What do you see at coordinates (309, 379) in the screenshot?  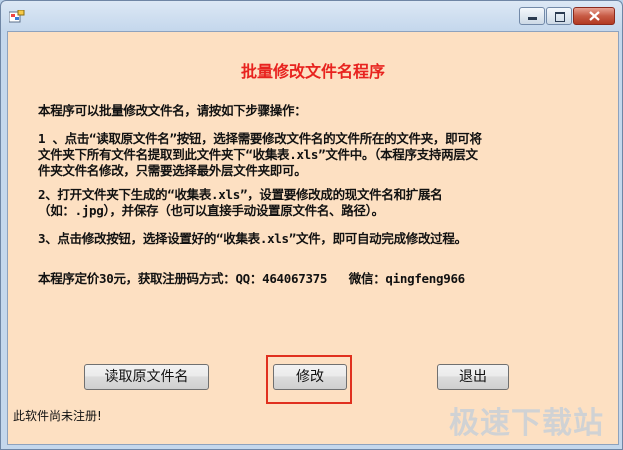 I see `modify-highlight-box` at bounding box center [309, 379].